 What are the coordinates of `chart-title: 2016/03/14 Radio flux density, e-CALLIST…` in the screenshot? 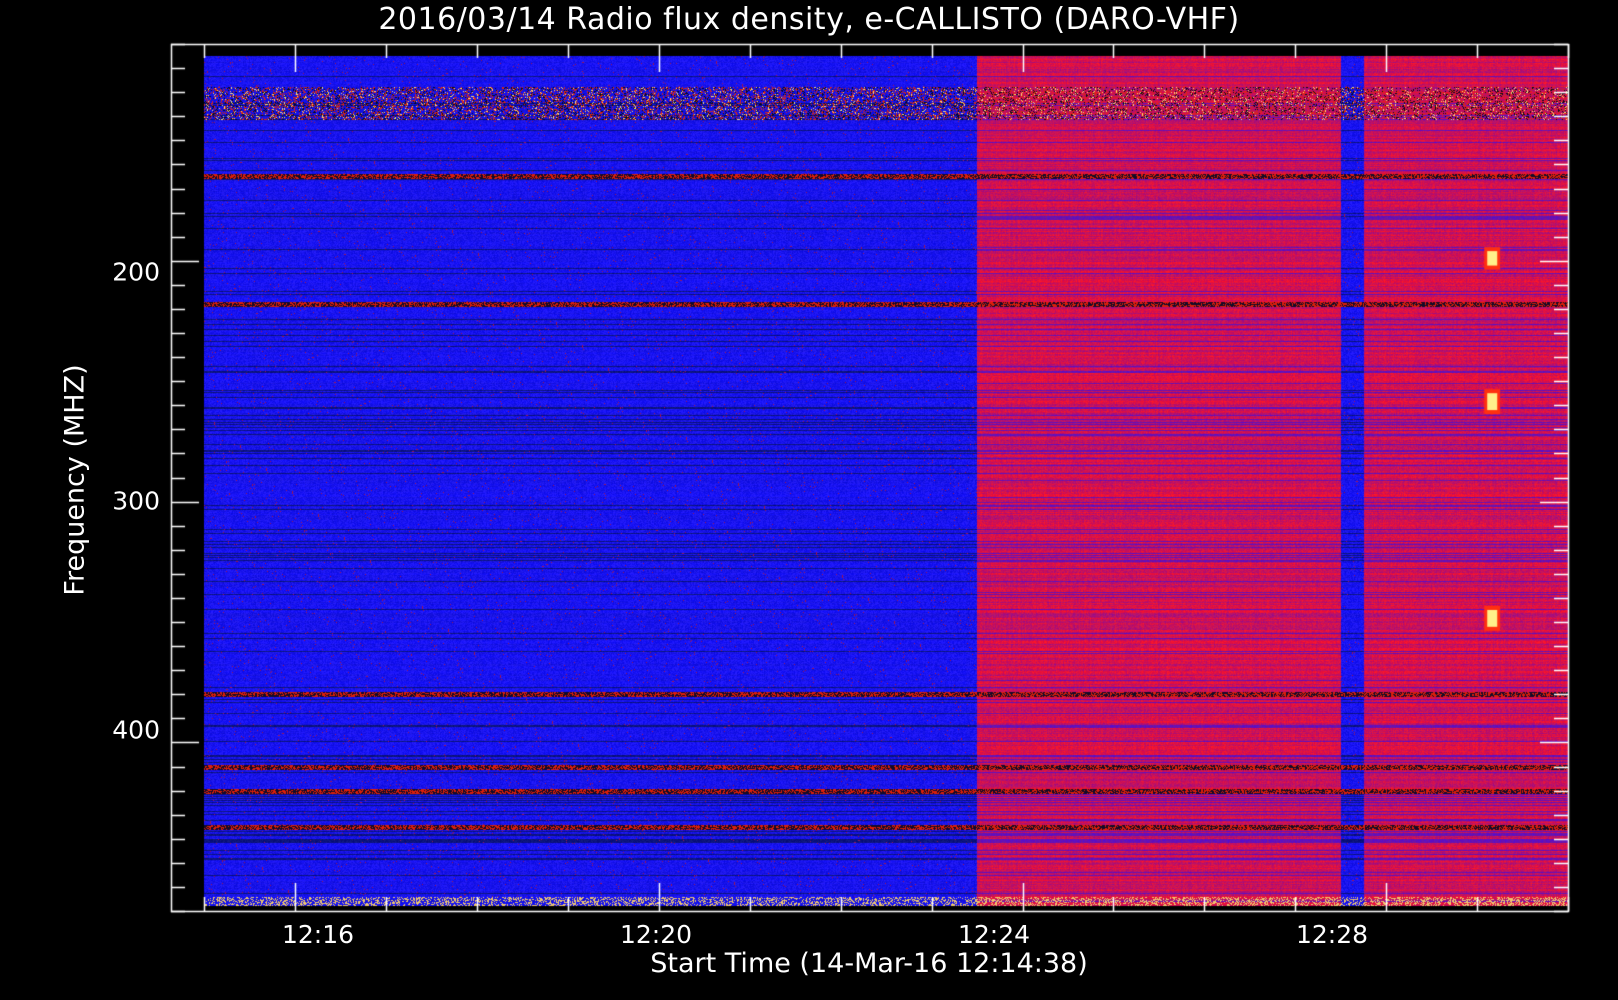 It's located at (809, 19).